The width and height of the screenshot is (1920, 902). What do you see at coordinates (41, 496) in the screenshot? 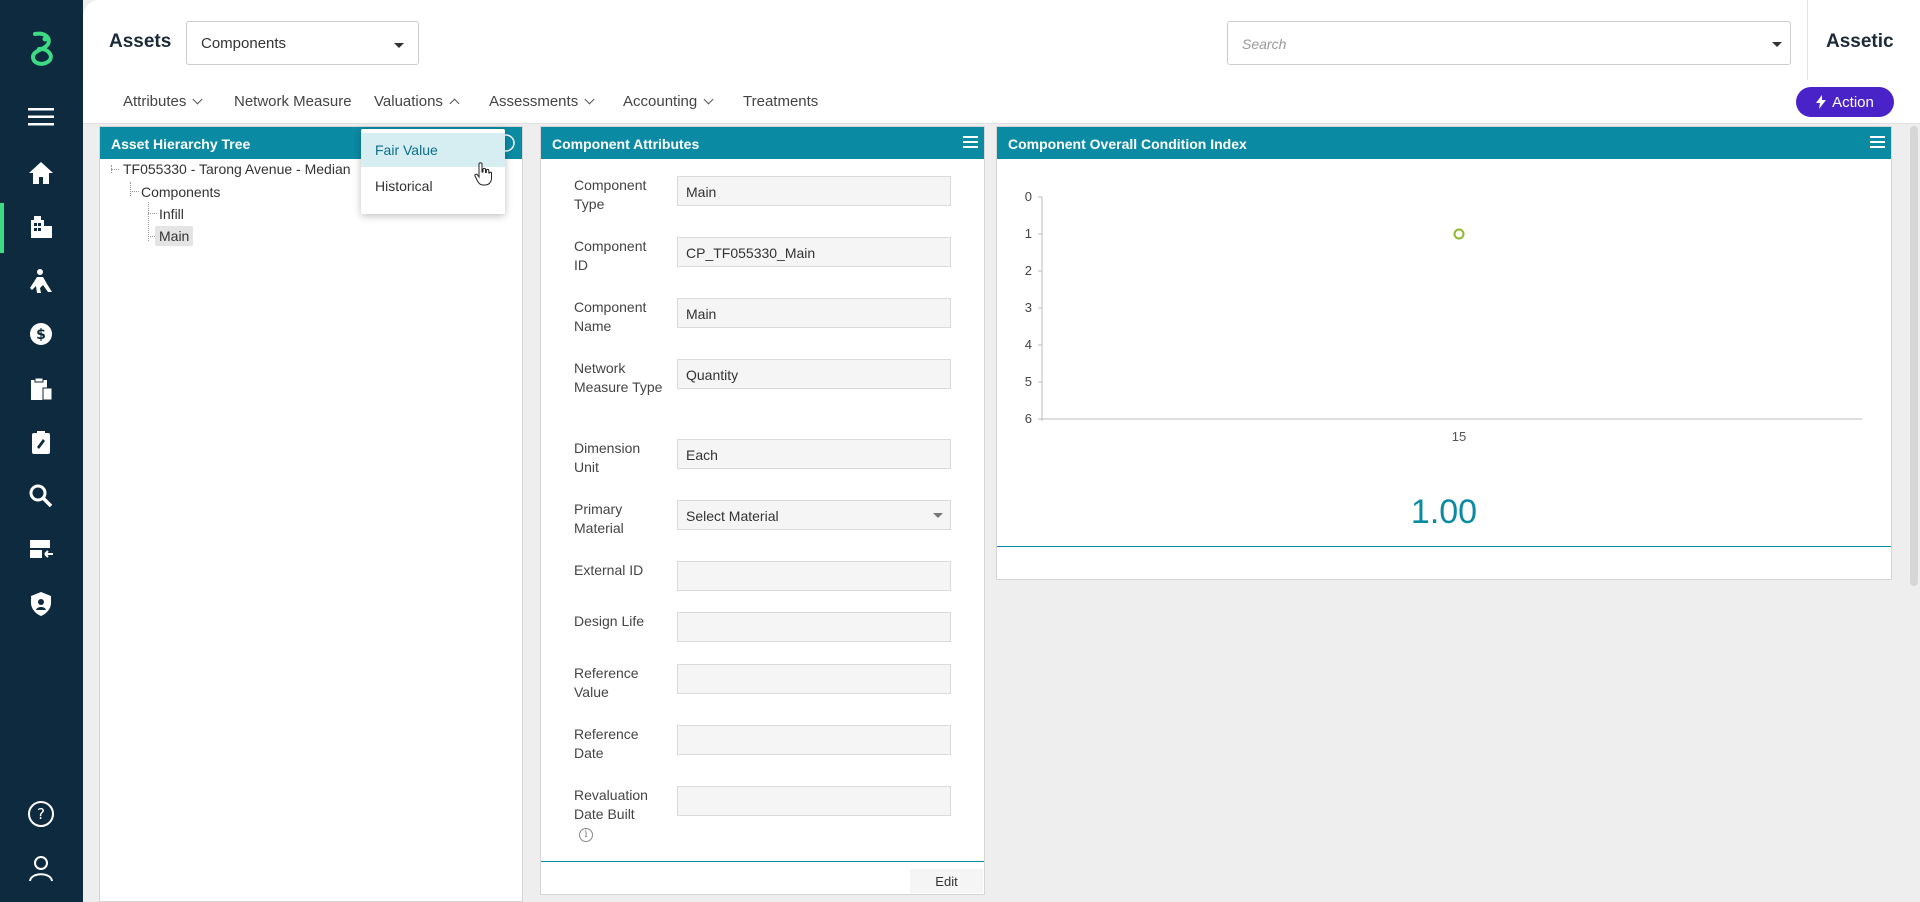
I see `search-nav-icon` at bounding box center [41, 496].